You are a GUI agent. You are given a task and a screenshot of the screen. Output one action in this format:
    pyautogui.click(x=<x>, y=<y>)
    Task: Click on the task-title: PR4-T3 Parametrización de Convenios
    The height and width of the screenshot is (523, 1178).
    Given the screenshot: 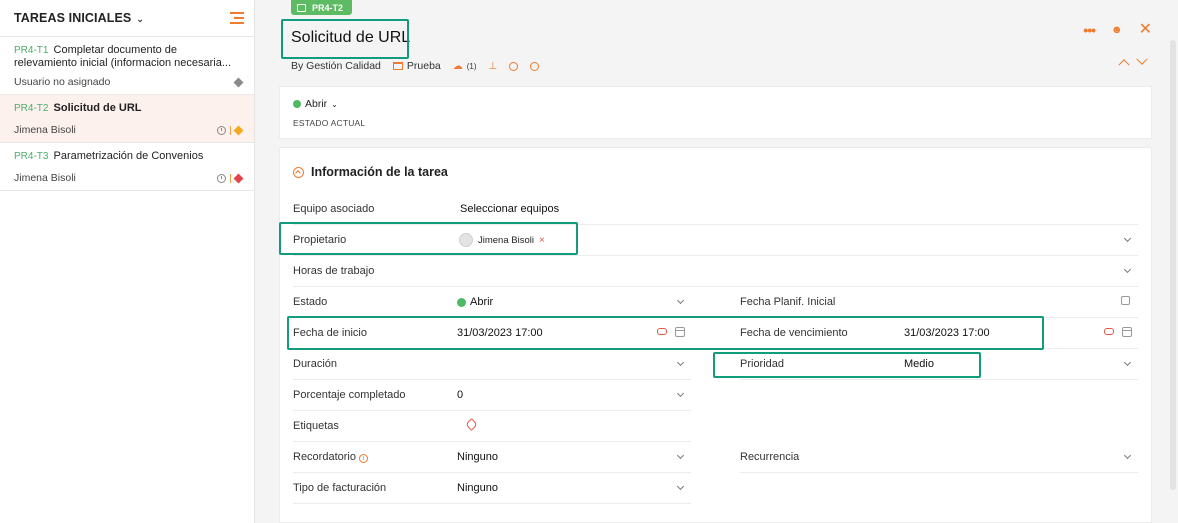 What is the action you would take?
    pyautogui.click(x=128, y=156)
    